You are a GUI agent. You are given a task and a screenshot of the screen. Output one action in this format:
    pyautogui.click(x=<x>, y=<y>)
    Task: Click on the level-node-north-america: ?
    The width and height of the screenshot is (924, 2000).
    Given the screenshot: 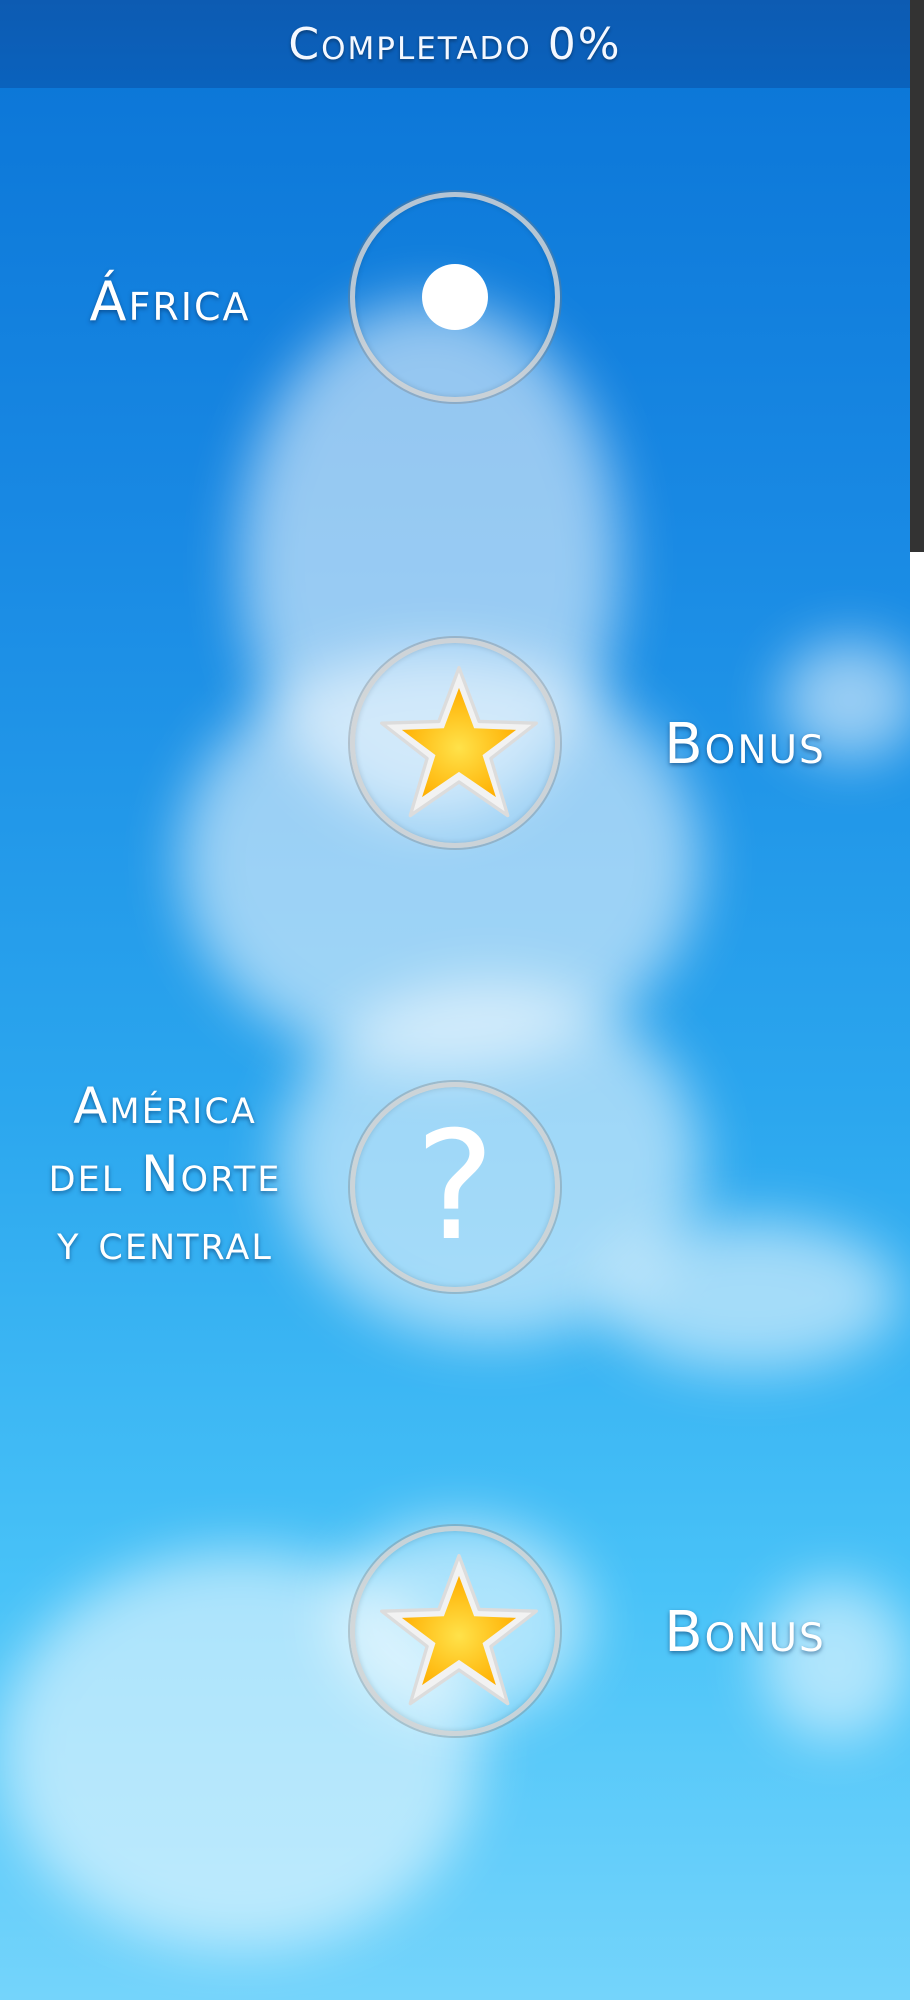 What is the action you would take?
    pyautogui.click(x=455, y=1187)
    